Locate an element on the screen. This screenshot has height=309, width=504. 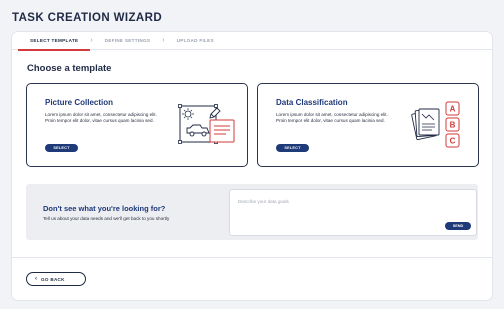
step-select-template: SELECT TEMPLATE is located at coordinates (54, 41).